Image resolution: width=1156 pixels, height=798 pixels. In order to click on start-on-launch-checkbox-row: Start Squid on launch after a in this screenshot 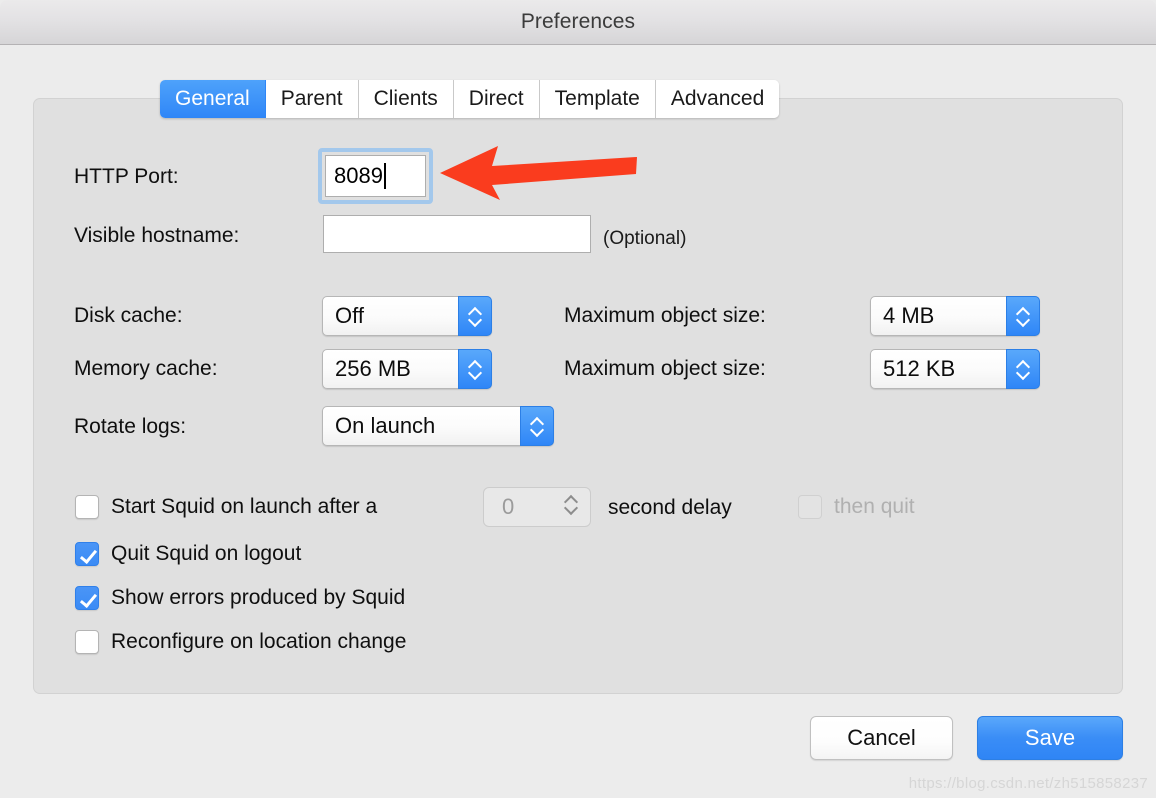, I will do `click(226, 507)`.